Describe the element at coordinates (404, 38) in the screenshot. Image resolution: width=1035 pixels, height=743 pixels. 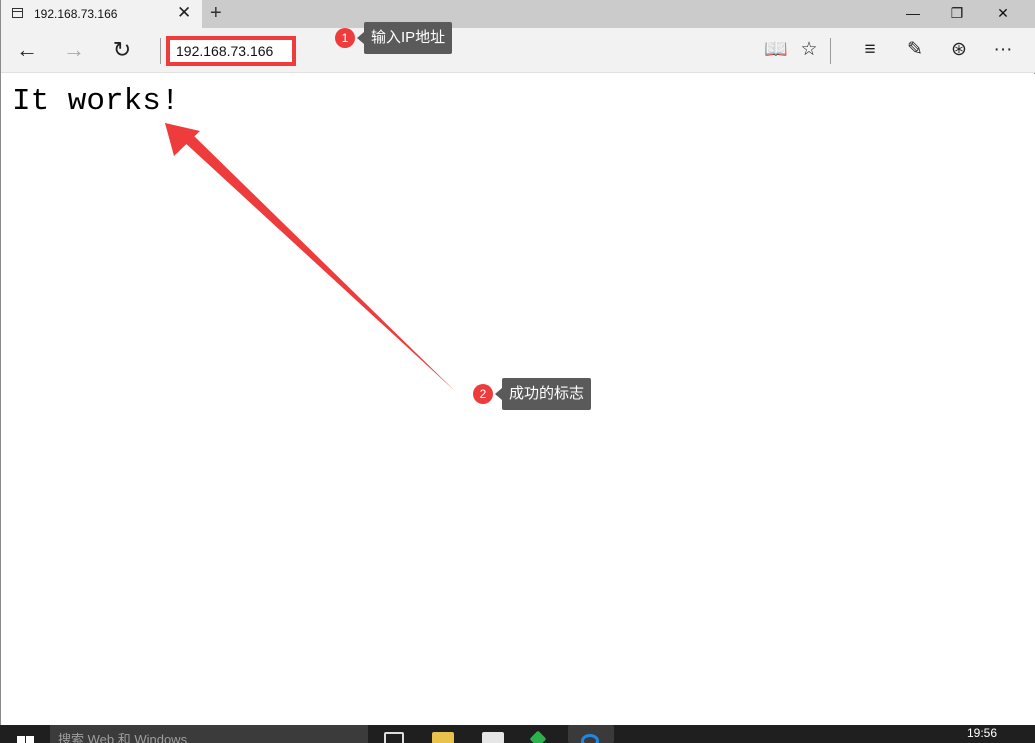
I see `annotation-callout-1: 输入IP地址` at that location.